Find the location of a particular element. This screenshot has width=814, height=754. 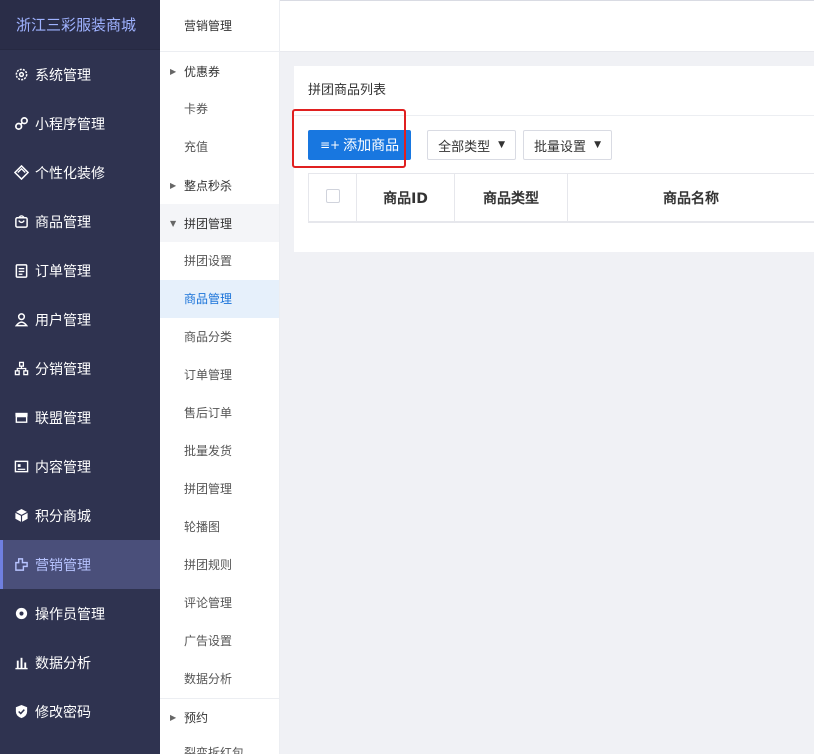

marketing-icon is located at coordinates (21, 565).